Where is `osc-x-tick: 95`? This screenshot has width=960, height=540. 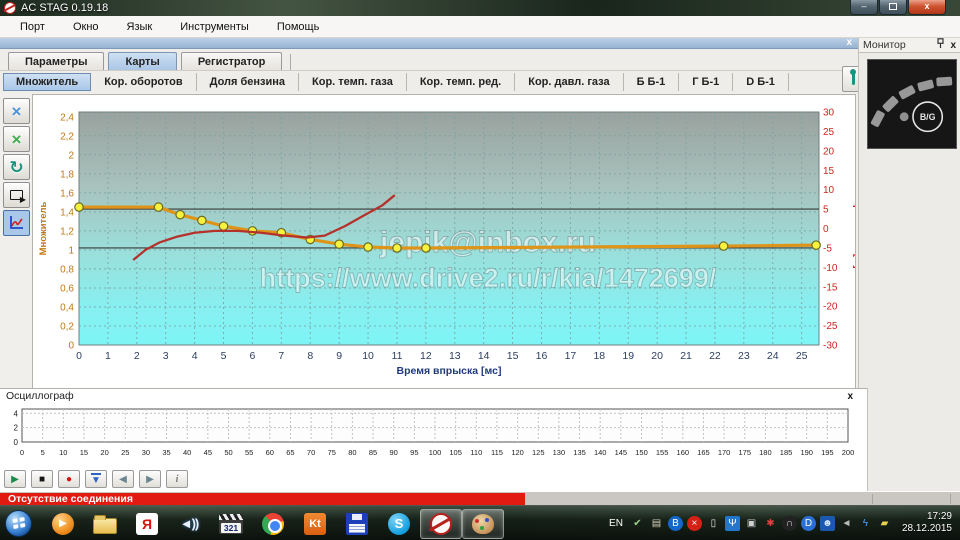
osc-x-tick: 95 is located at coordinates (414, 452).